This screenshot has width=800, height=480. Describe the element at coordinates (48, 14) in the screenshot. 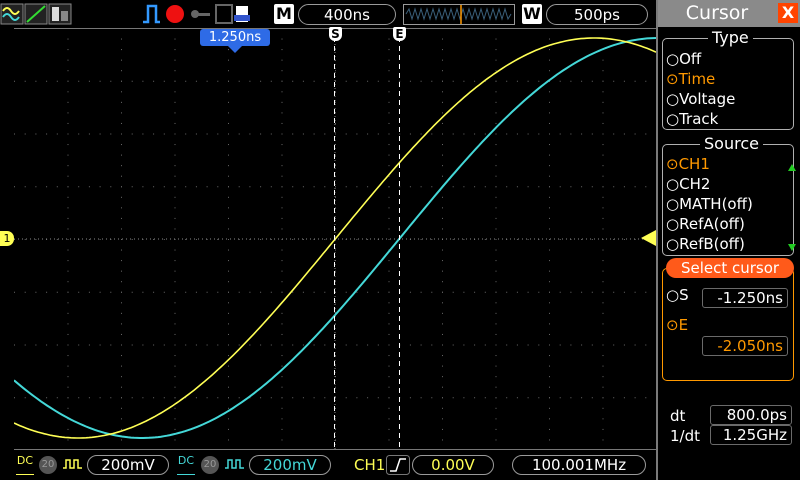

I see `display-mode-icons` at that location.